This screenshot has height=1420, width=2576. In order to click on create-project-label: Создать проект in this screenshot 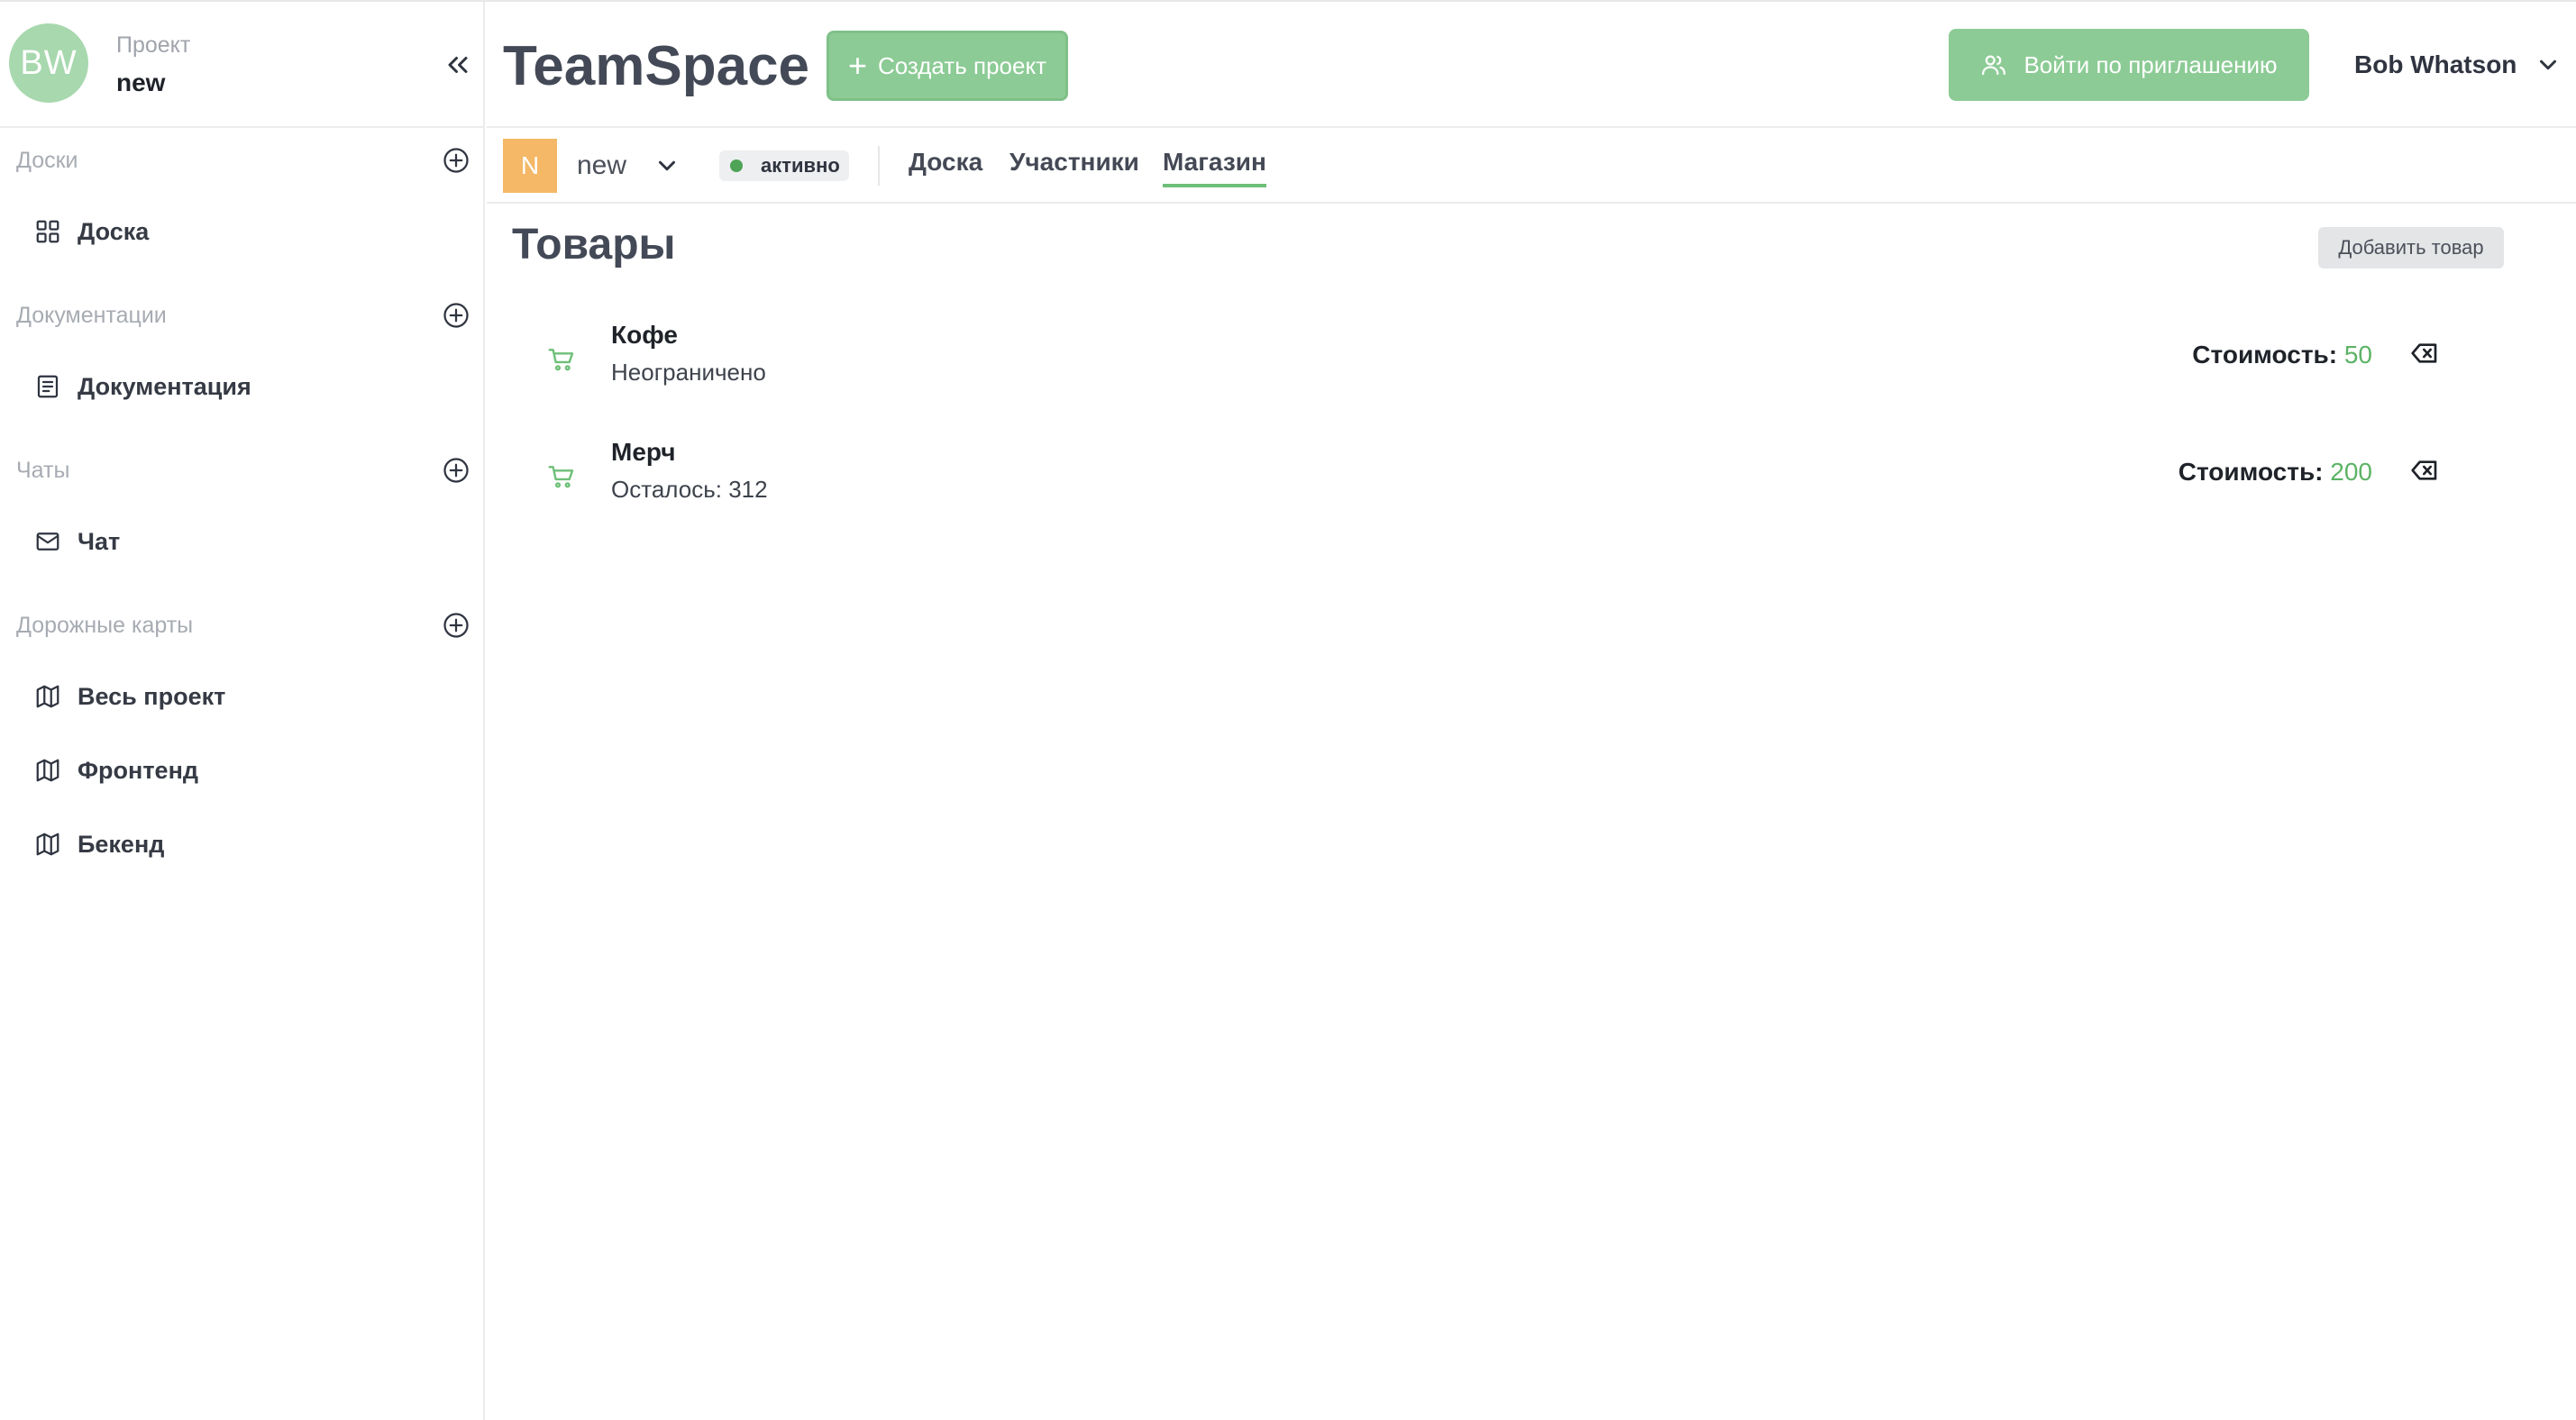, I will do `click(962, 65)`.